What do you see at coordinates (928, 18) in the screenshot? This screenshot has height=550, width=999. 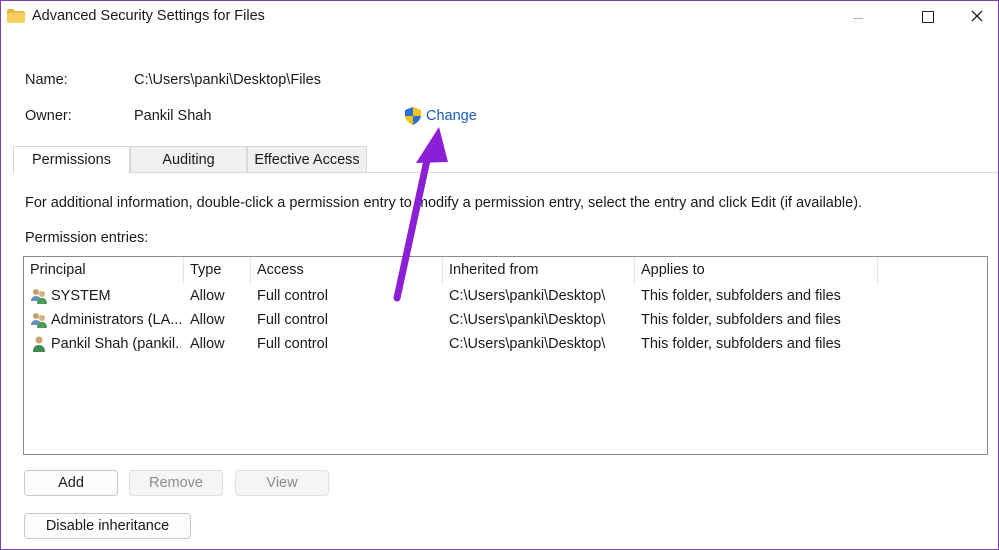 I see `maximize-button` at bounding box center [928, 18].